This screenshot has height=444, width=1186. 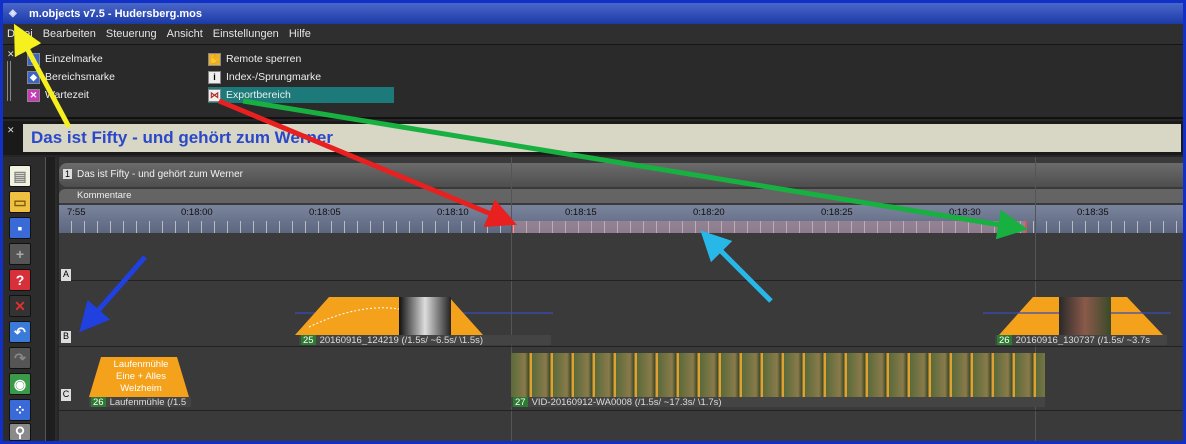 I want to click on app-icon: ◈, so click(x=13, y=13).